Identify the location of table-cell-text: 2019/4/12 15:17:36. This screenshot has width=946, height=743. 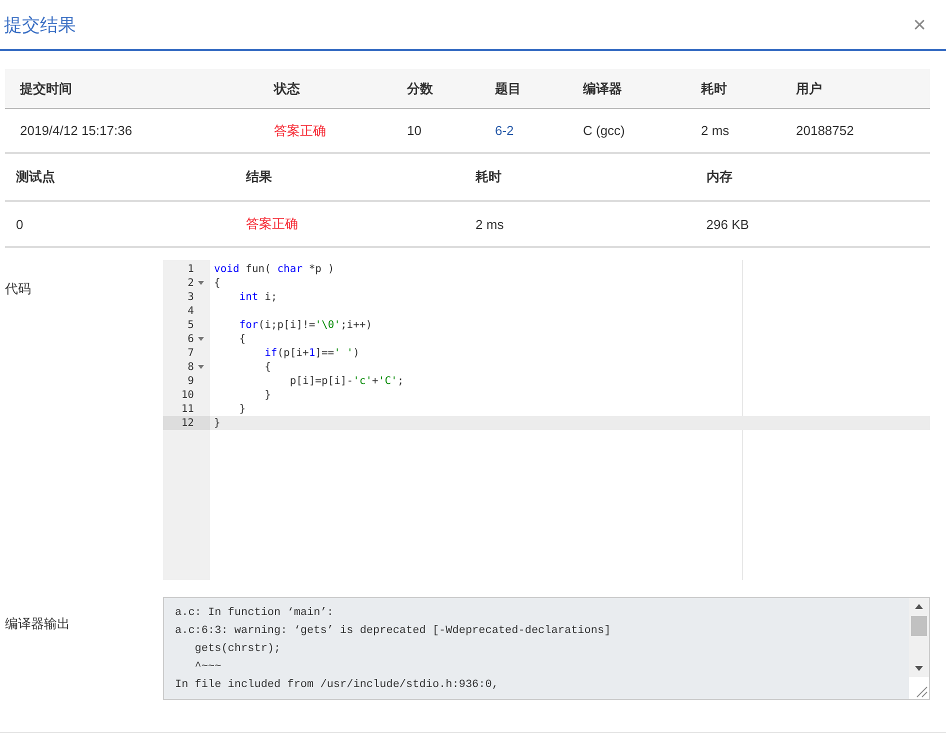
(76, 130).